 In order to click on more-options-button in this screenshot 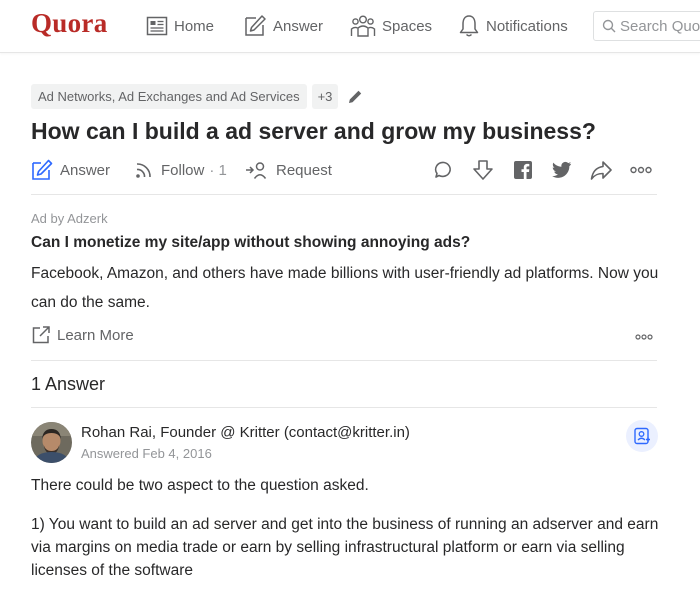, I will do `click(641, 170)`.